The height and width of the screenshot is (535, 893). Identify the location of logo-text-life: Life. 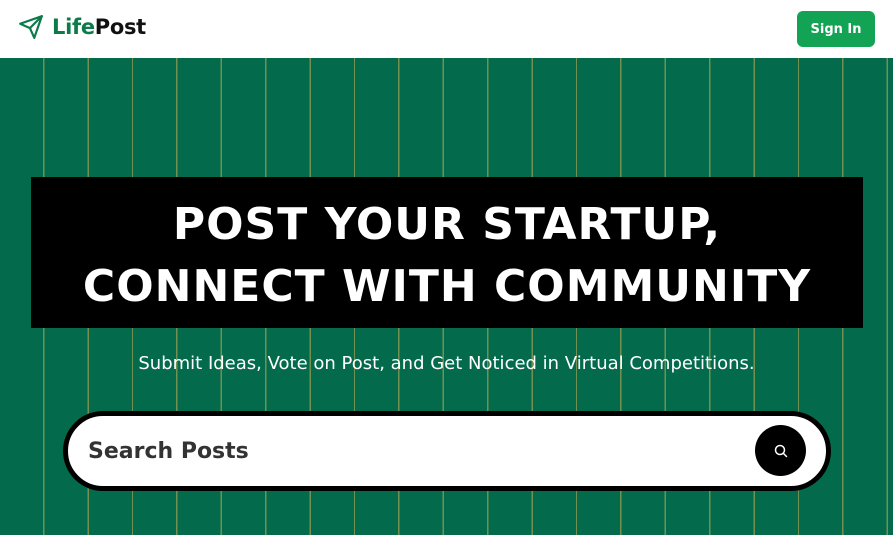
(73, 27).